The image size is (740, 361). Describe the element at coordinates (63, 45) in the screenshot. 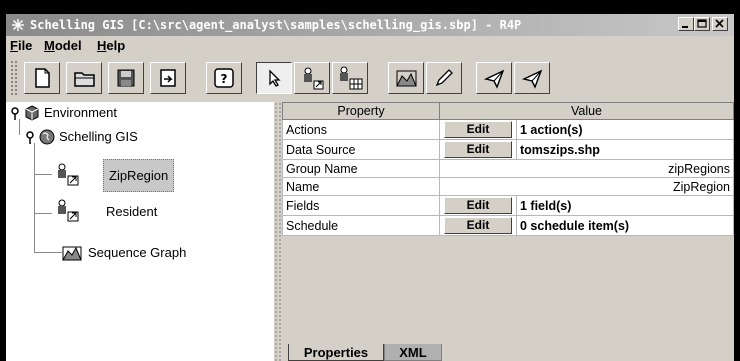

I see `menu-model: Model` at that location.